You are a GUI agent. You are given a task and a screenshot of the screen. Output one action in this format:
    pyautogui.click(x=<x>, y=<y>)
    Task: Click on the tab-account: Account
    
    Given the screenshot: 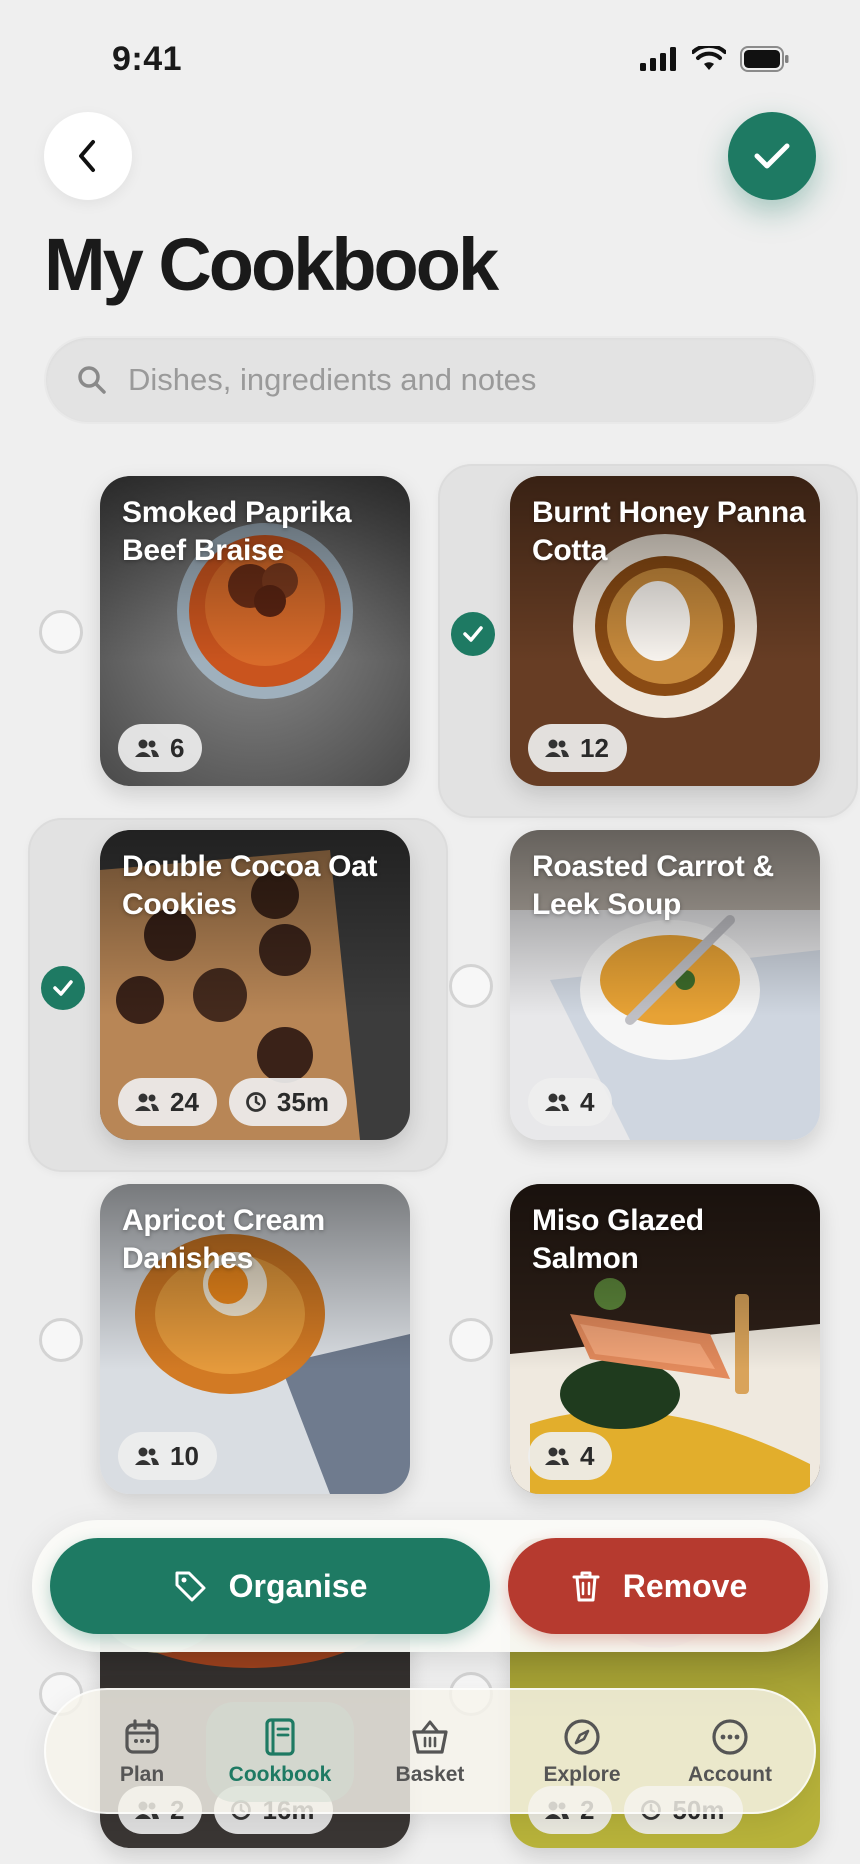 What is the action you would take?
    pyautogui.click(x=730, y=1752)
    